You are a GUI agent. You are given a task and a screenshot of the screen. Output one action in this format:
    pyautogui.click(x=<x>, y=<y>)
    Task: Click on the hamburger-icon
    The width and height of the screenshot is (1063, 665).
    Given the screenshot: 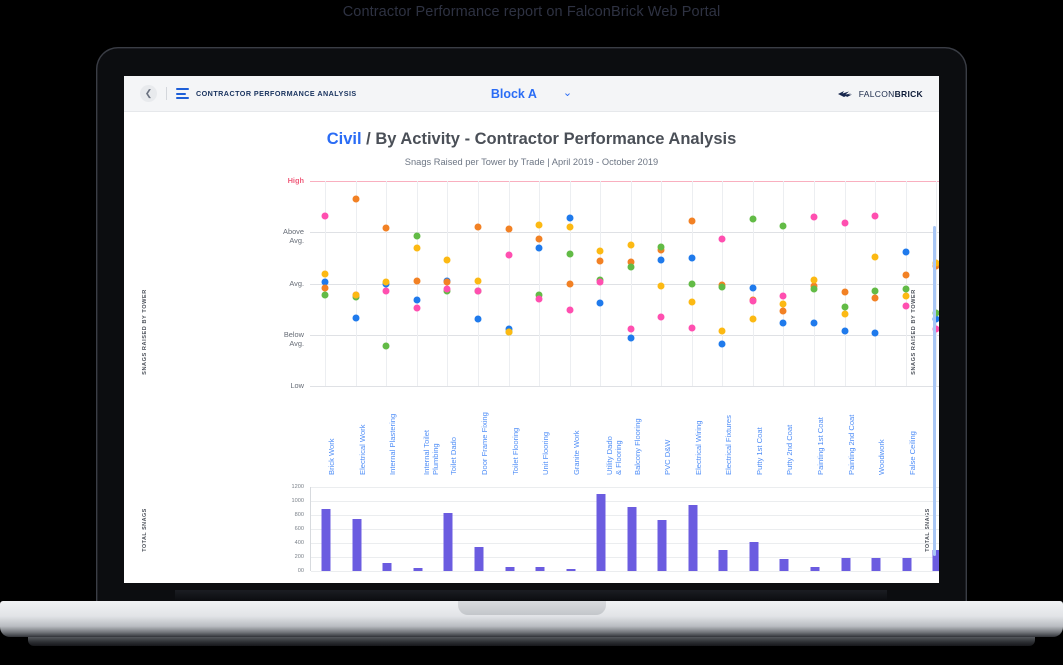 What is the action you would take?
    pyautogui.click(x=182, y=93)
    